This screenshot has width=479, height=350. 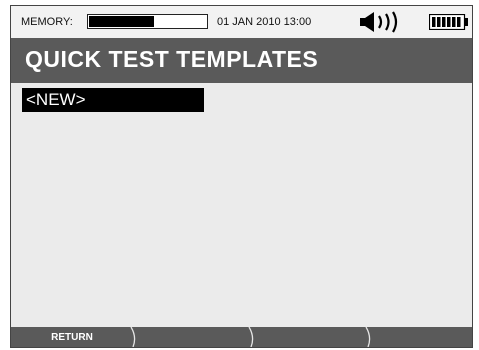 I want to click on softkey-return-label: RETURN, so click(x=72, y=337).